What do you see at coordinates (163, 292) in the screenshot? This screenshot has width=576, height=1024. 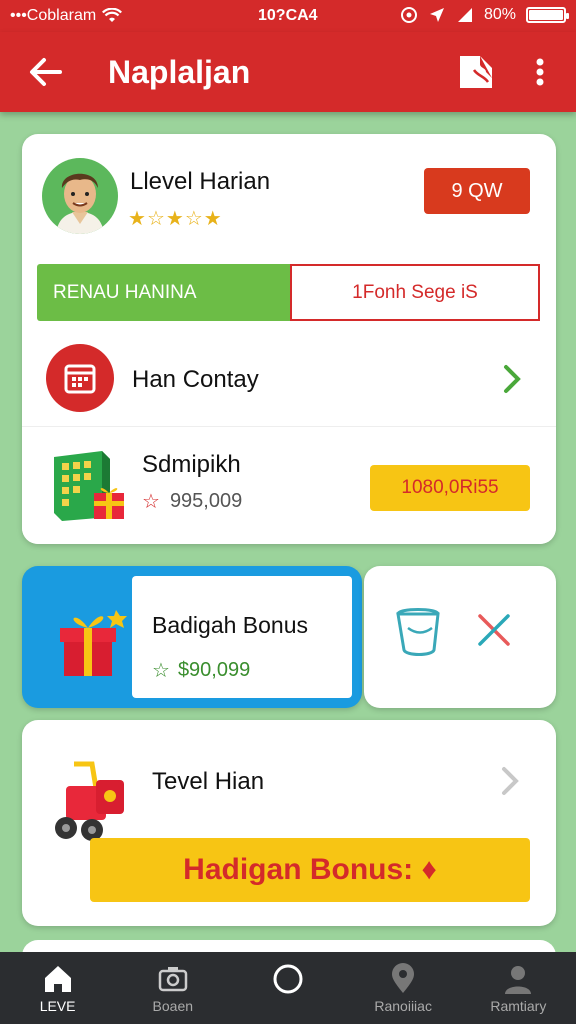 I see `tab-active: RENAU HANINA` at bounding box center [163, 292].